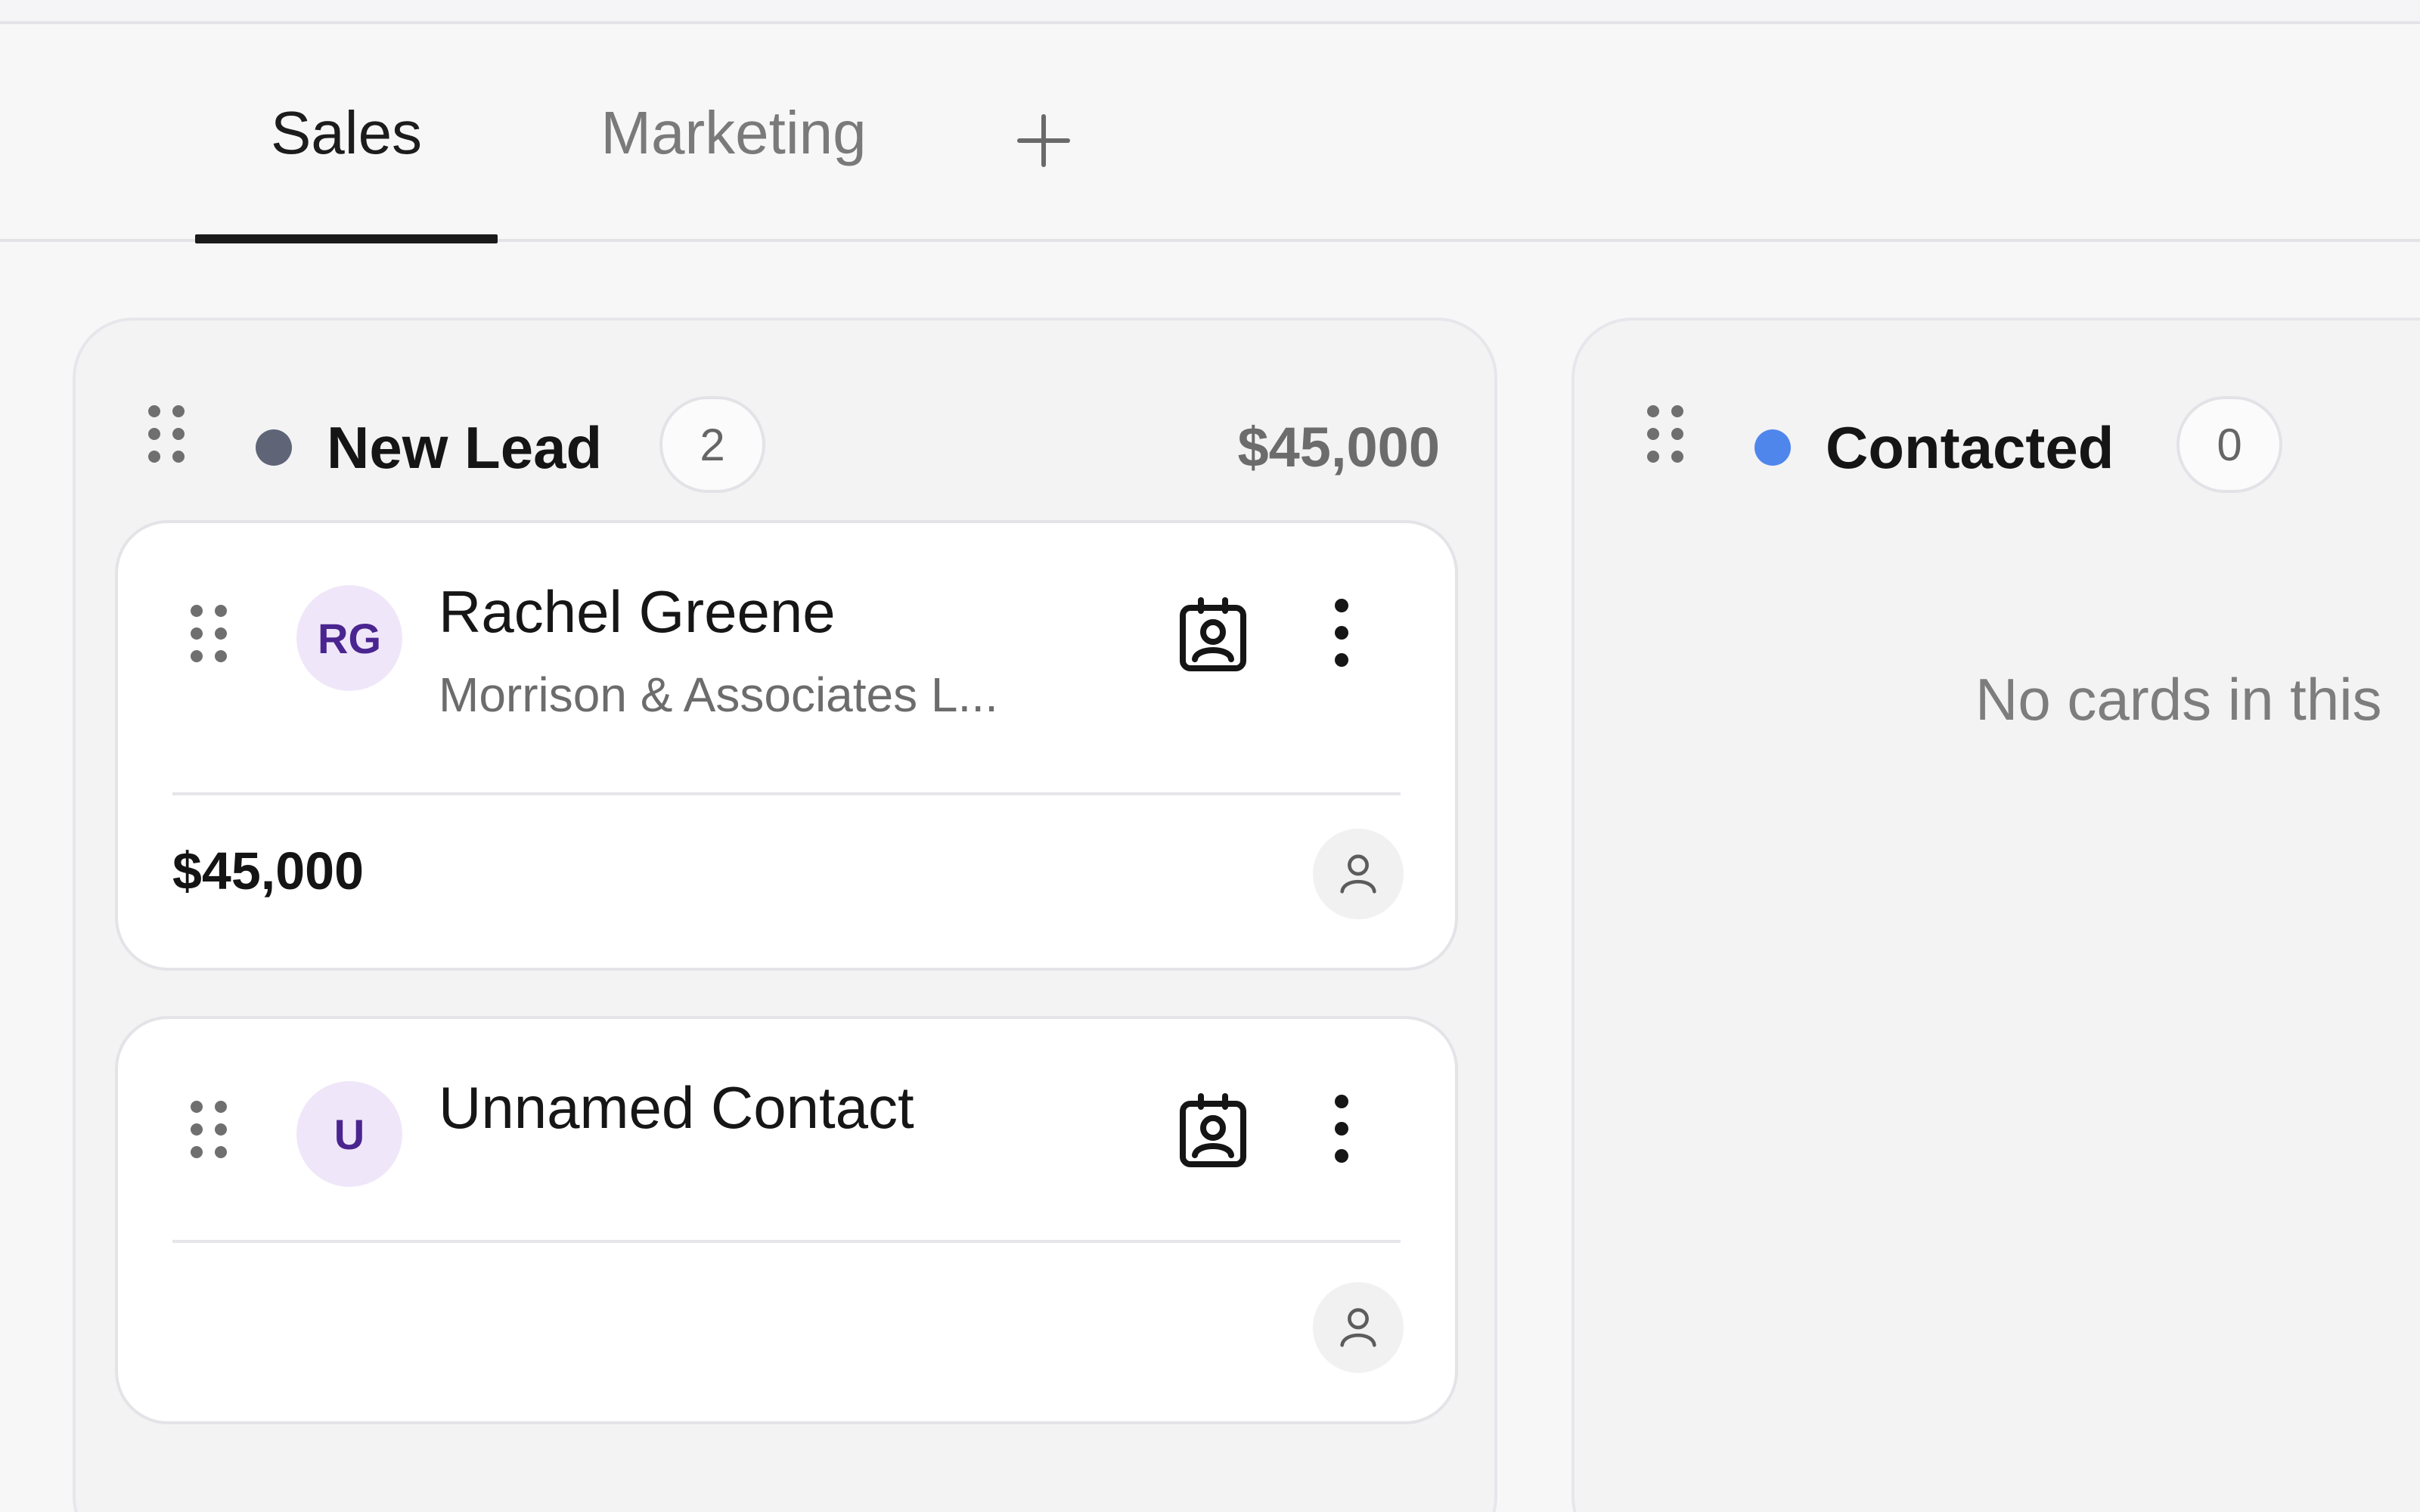  I want to click on card-contact-name: Unnamed Contact, so click(676, 1107).